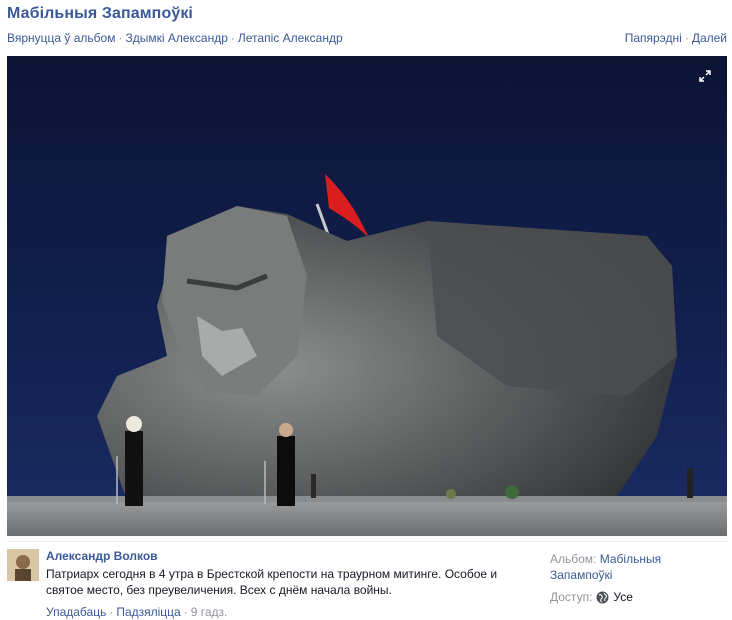 Image resolution: width=732 pixels, height=620 pixels. What do you see at coordinates (602, 597) in the screenshot?
I see `globe-icon` at bounding box center [602, 597].